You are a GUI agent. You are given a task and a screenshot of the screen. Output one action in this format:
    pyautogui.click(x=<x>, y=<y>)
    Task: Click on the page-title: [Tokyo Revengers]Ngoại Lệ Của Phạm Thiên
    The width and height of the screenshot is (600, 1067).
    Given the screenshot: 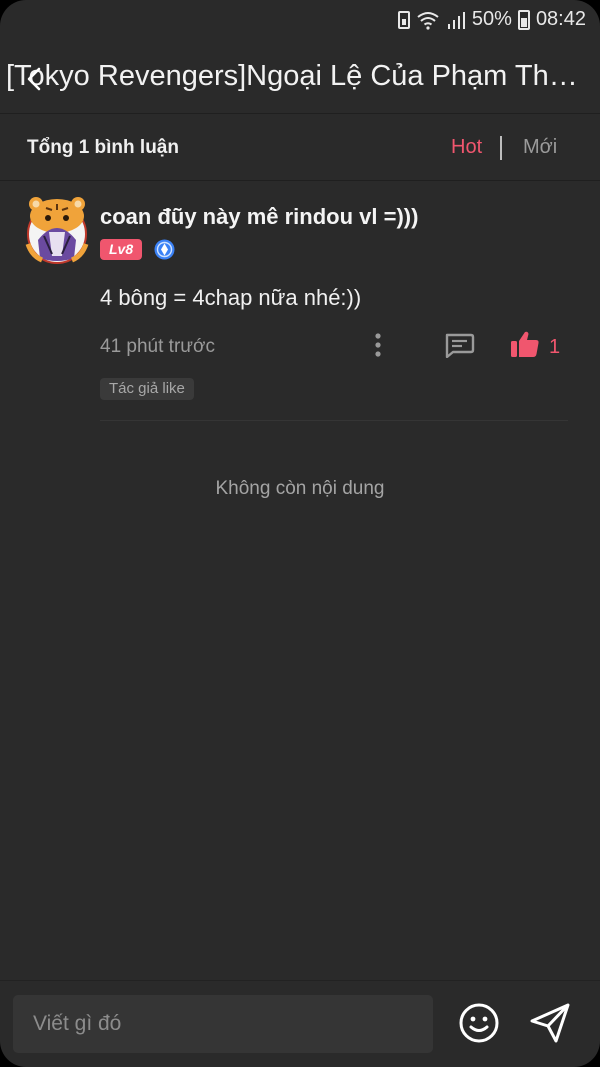 What is the action you would take?
    pyautogui.click(x=294, y=76)
    